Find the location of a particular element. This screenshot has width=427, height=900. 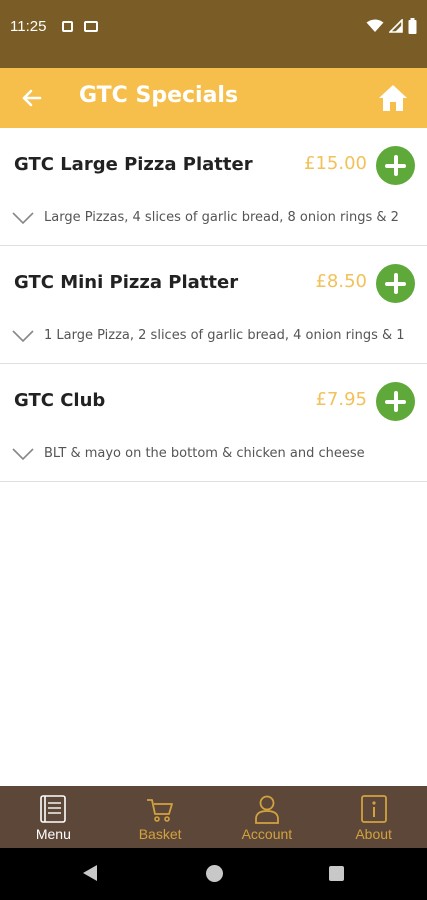

message-icon is located at coordinates (91, 26).